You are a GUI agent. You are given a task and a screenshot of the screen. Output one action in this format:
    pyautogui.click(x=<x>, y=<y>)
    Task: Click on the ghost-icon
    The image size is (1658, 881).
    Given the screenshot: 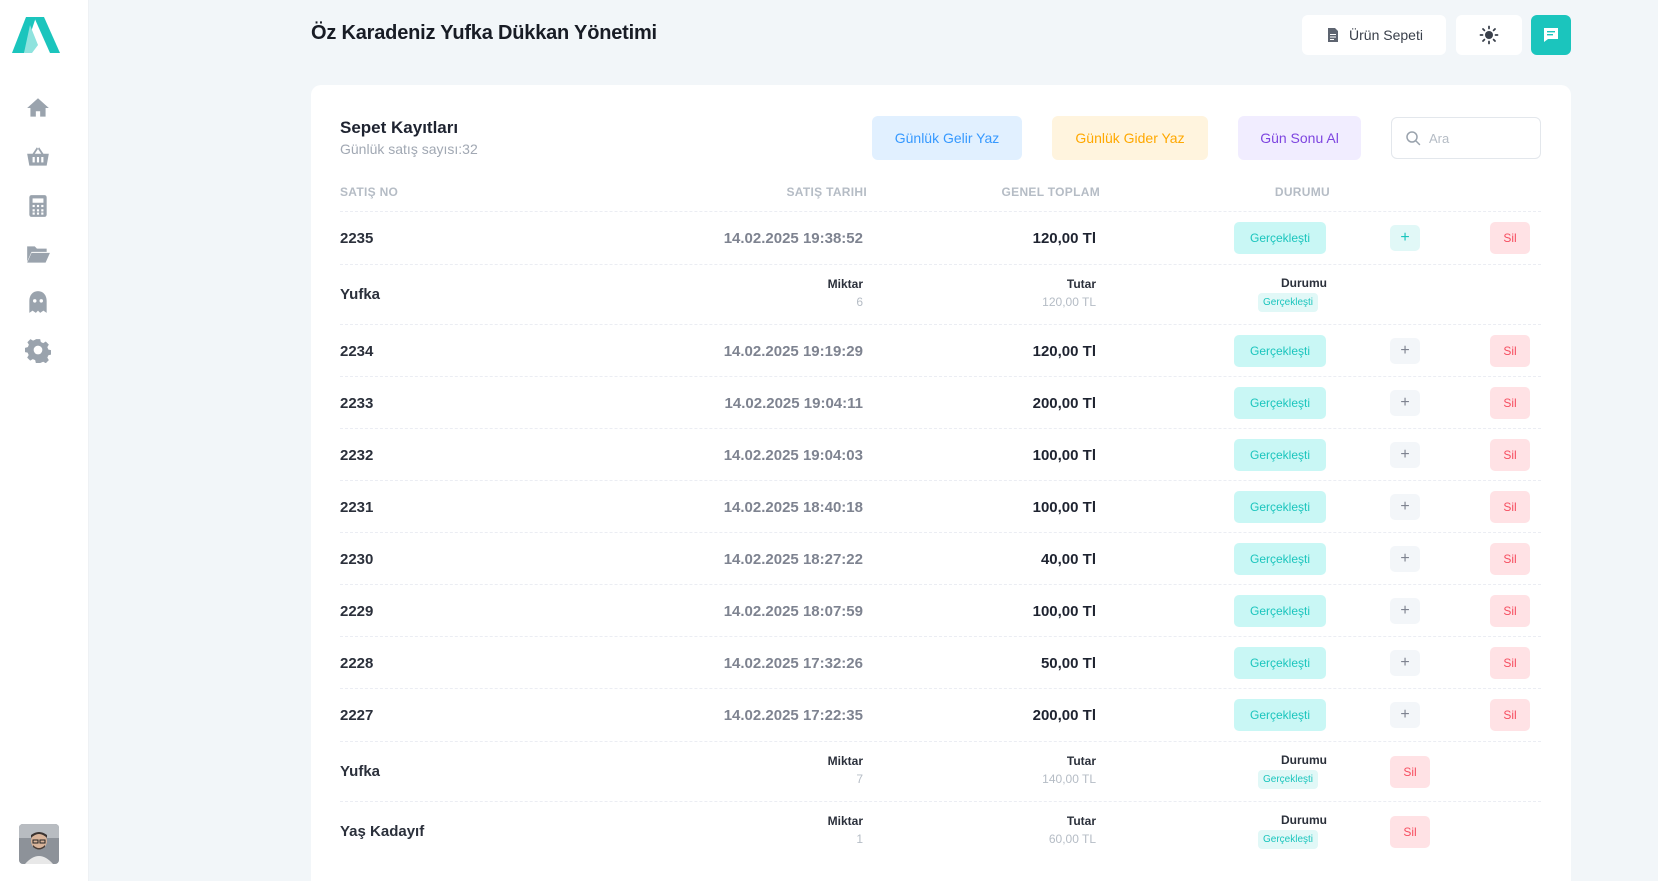 What is the action you would take?
    pyautogui.click(x=38, y=302)
    